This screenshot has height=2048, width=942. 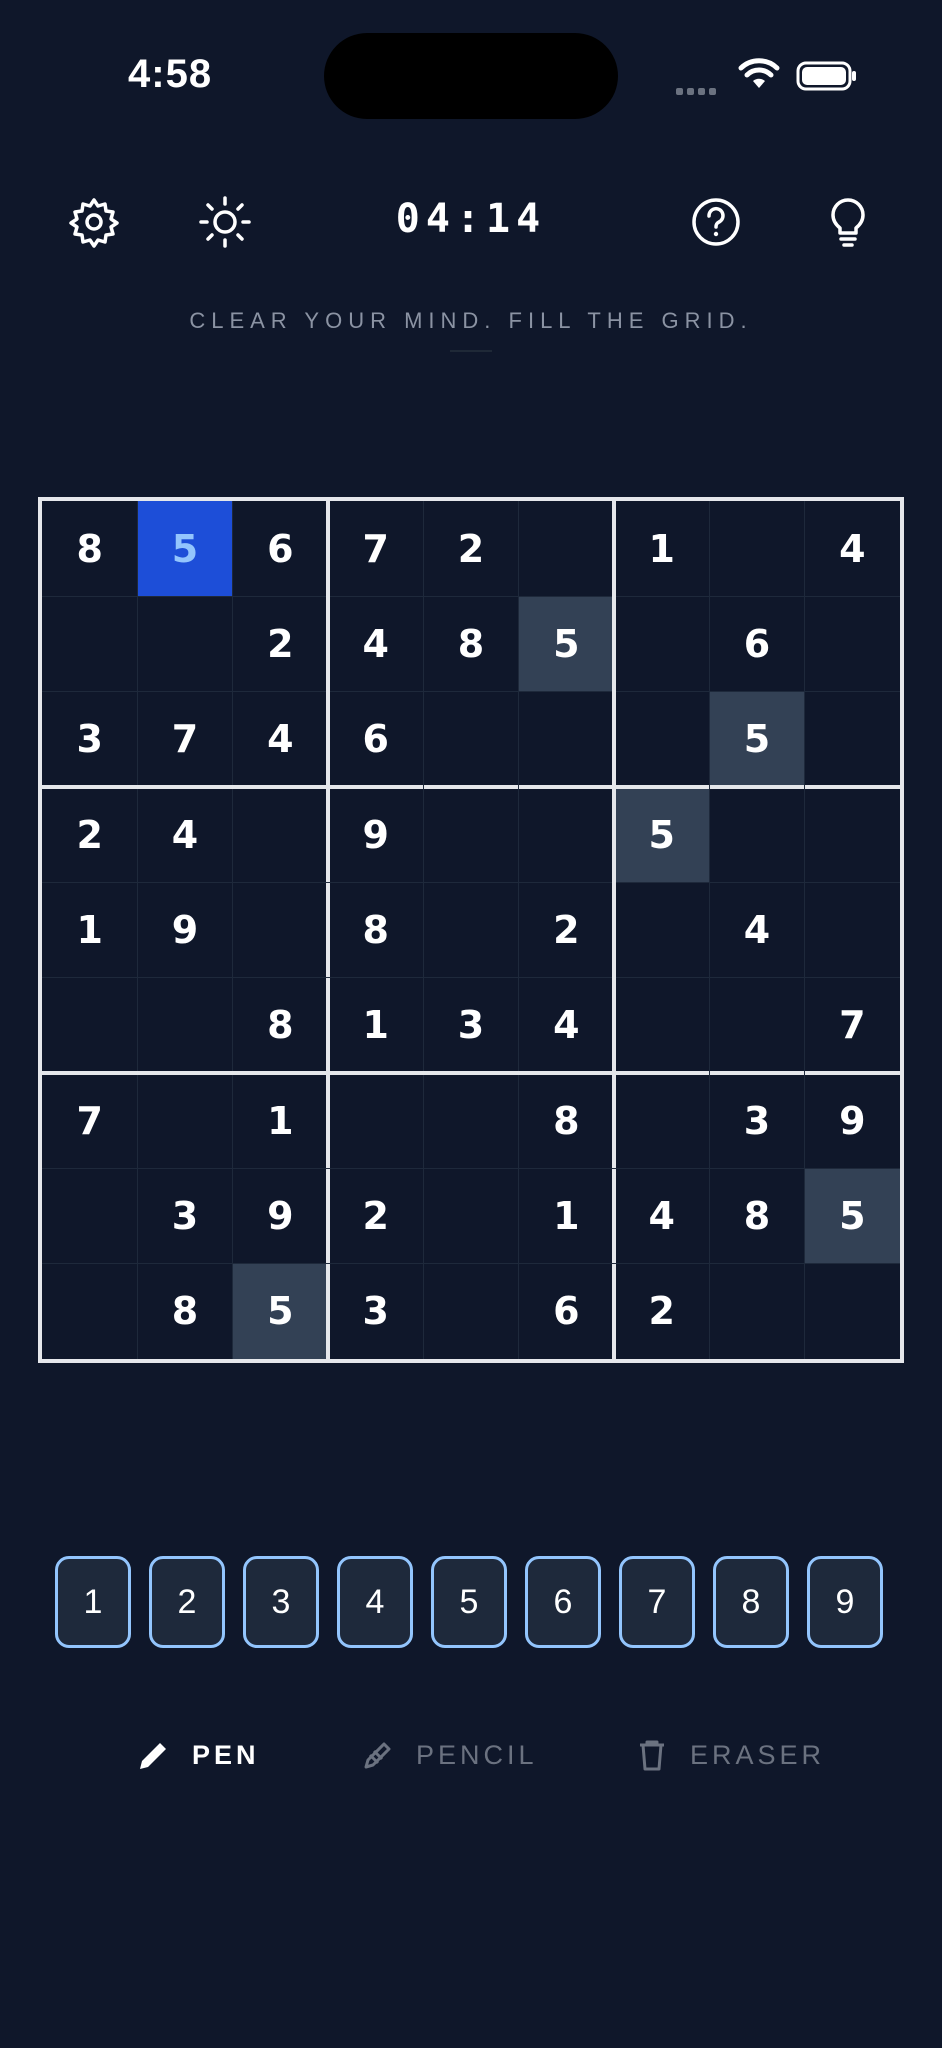 What do you see at coordinates (375, 1311) in the screenshot?
I see `sudoku-cell-r9c4: 3` at bounding box center [375, 1311].